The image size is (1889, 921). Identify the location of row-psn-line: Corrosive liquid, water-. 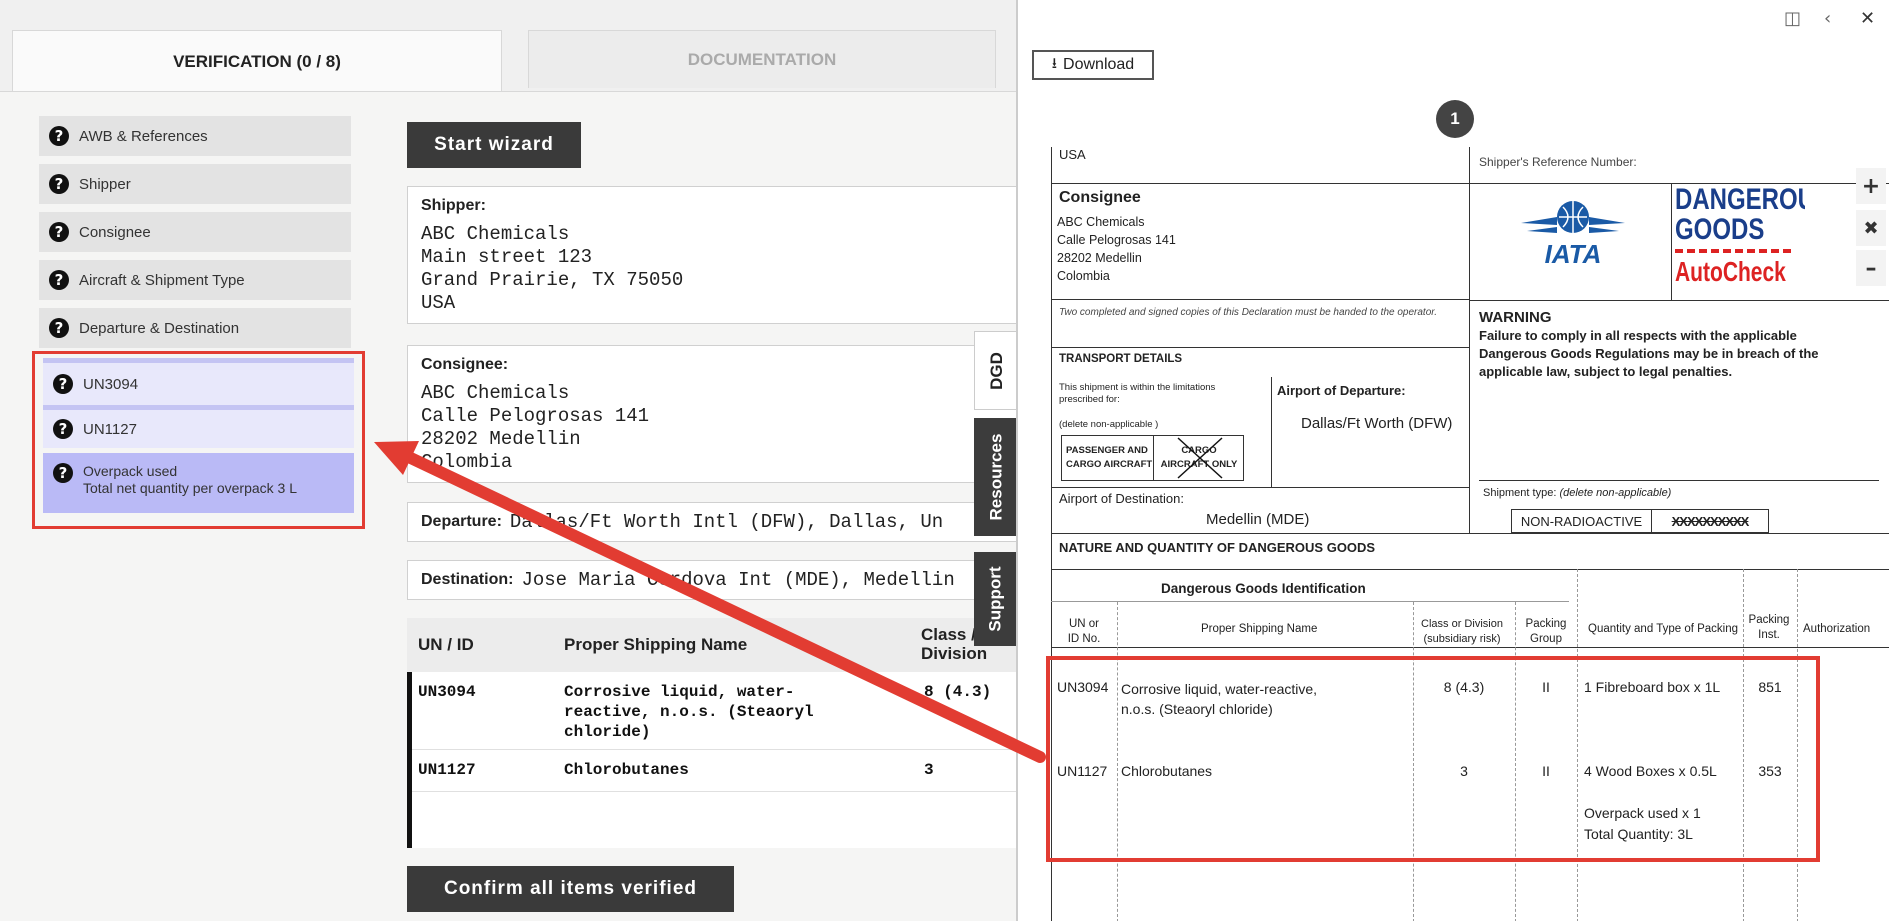
(679, 692).